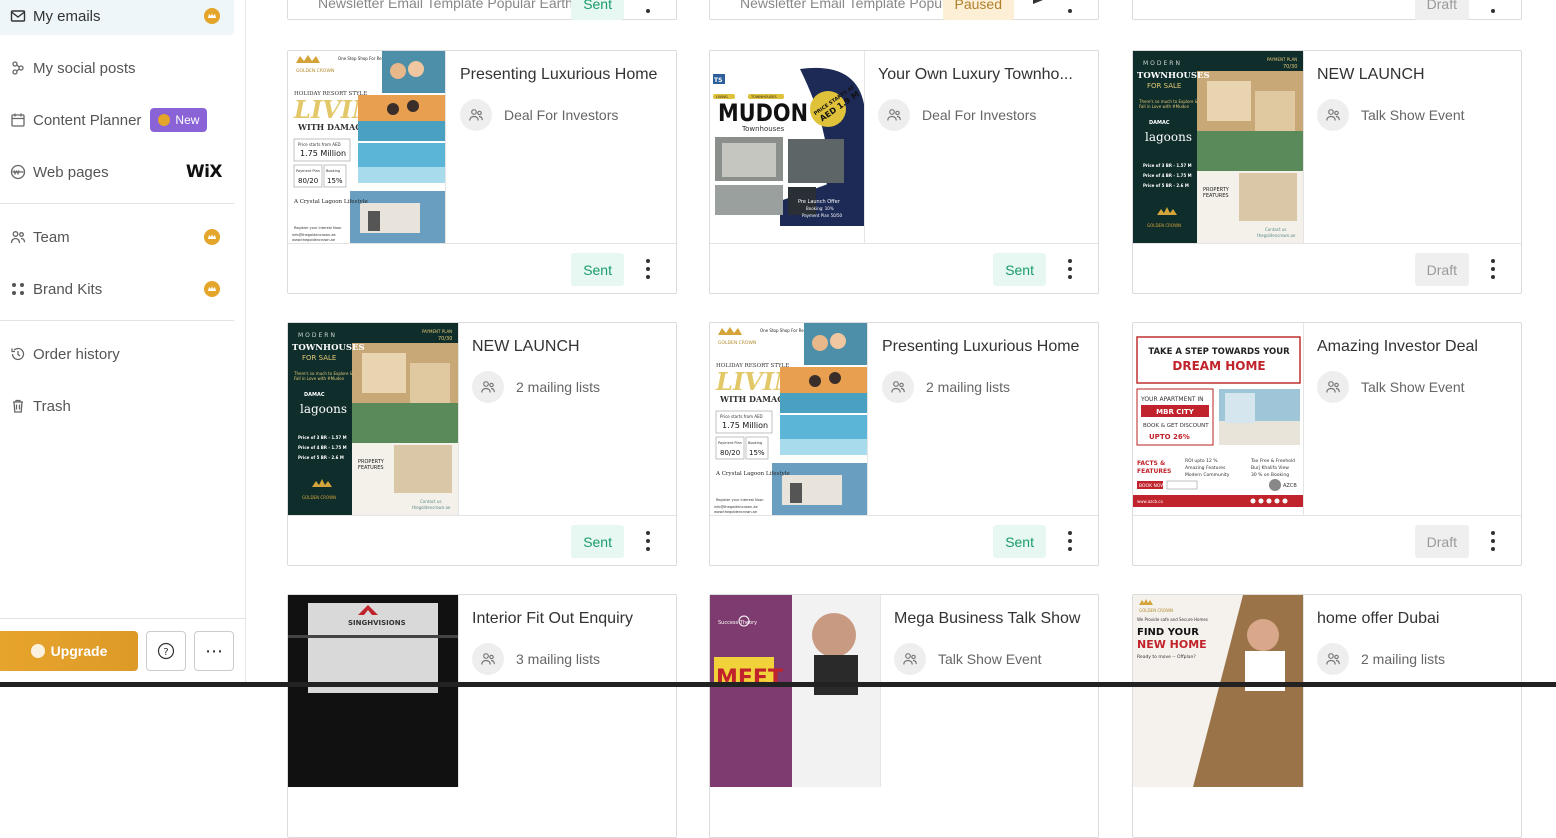 This screenshot has height=838, width=1556. What do you see at coordinates (166, 651) in the screenshot?
I see `help-button: ?` at bounding box center [166, 651].